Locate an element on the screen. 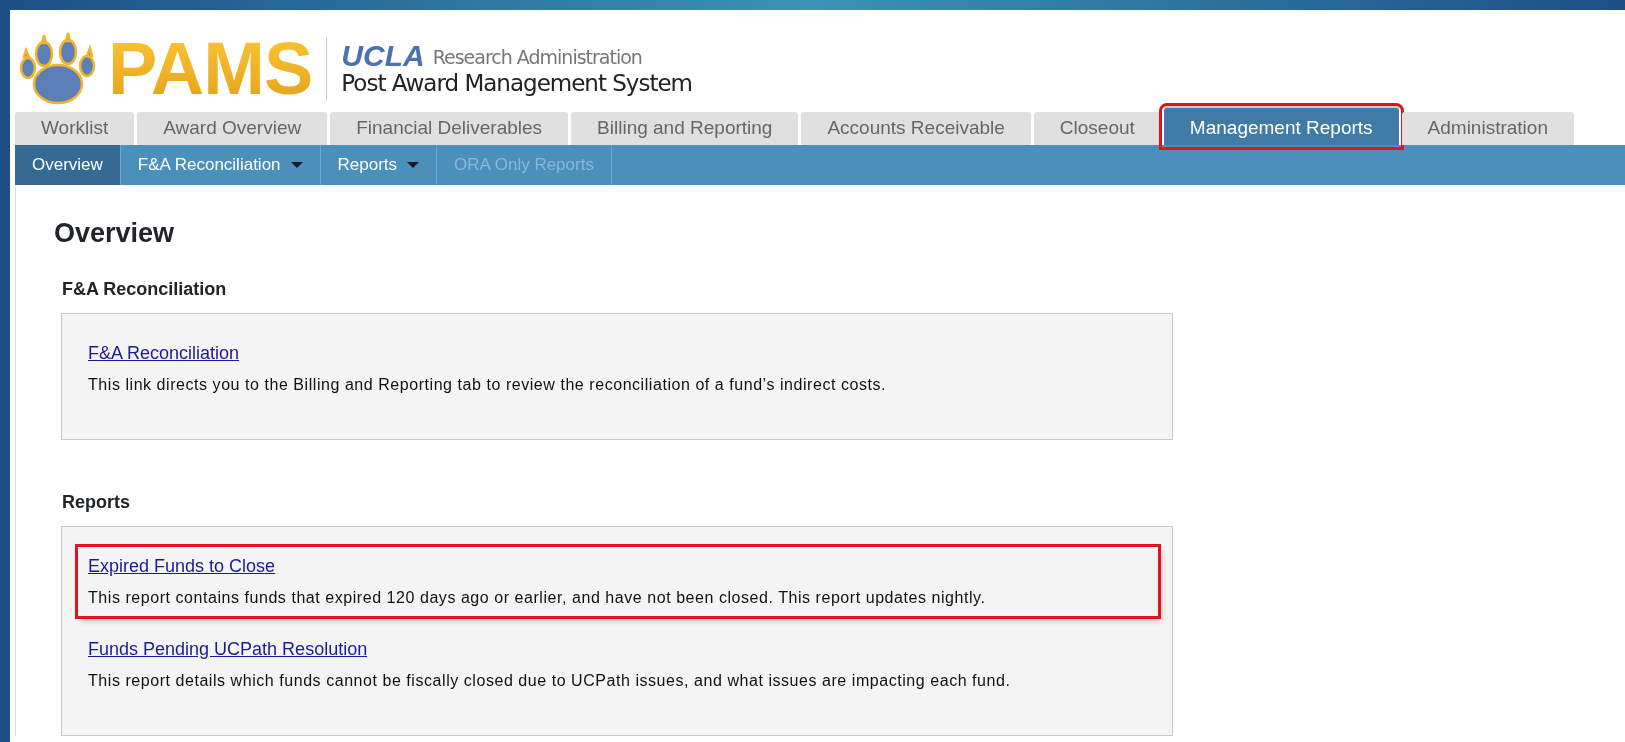  link-description: This report contains funds that expired 120 days ago or earlier, and have not been closed. This report updates nightly. is located at coordinates (537, 597).